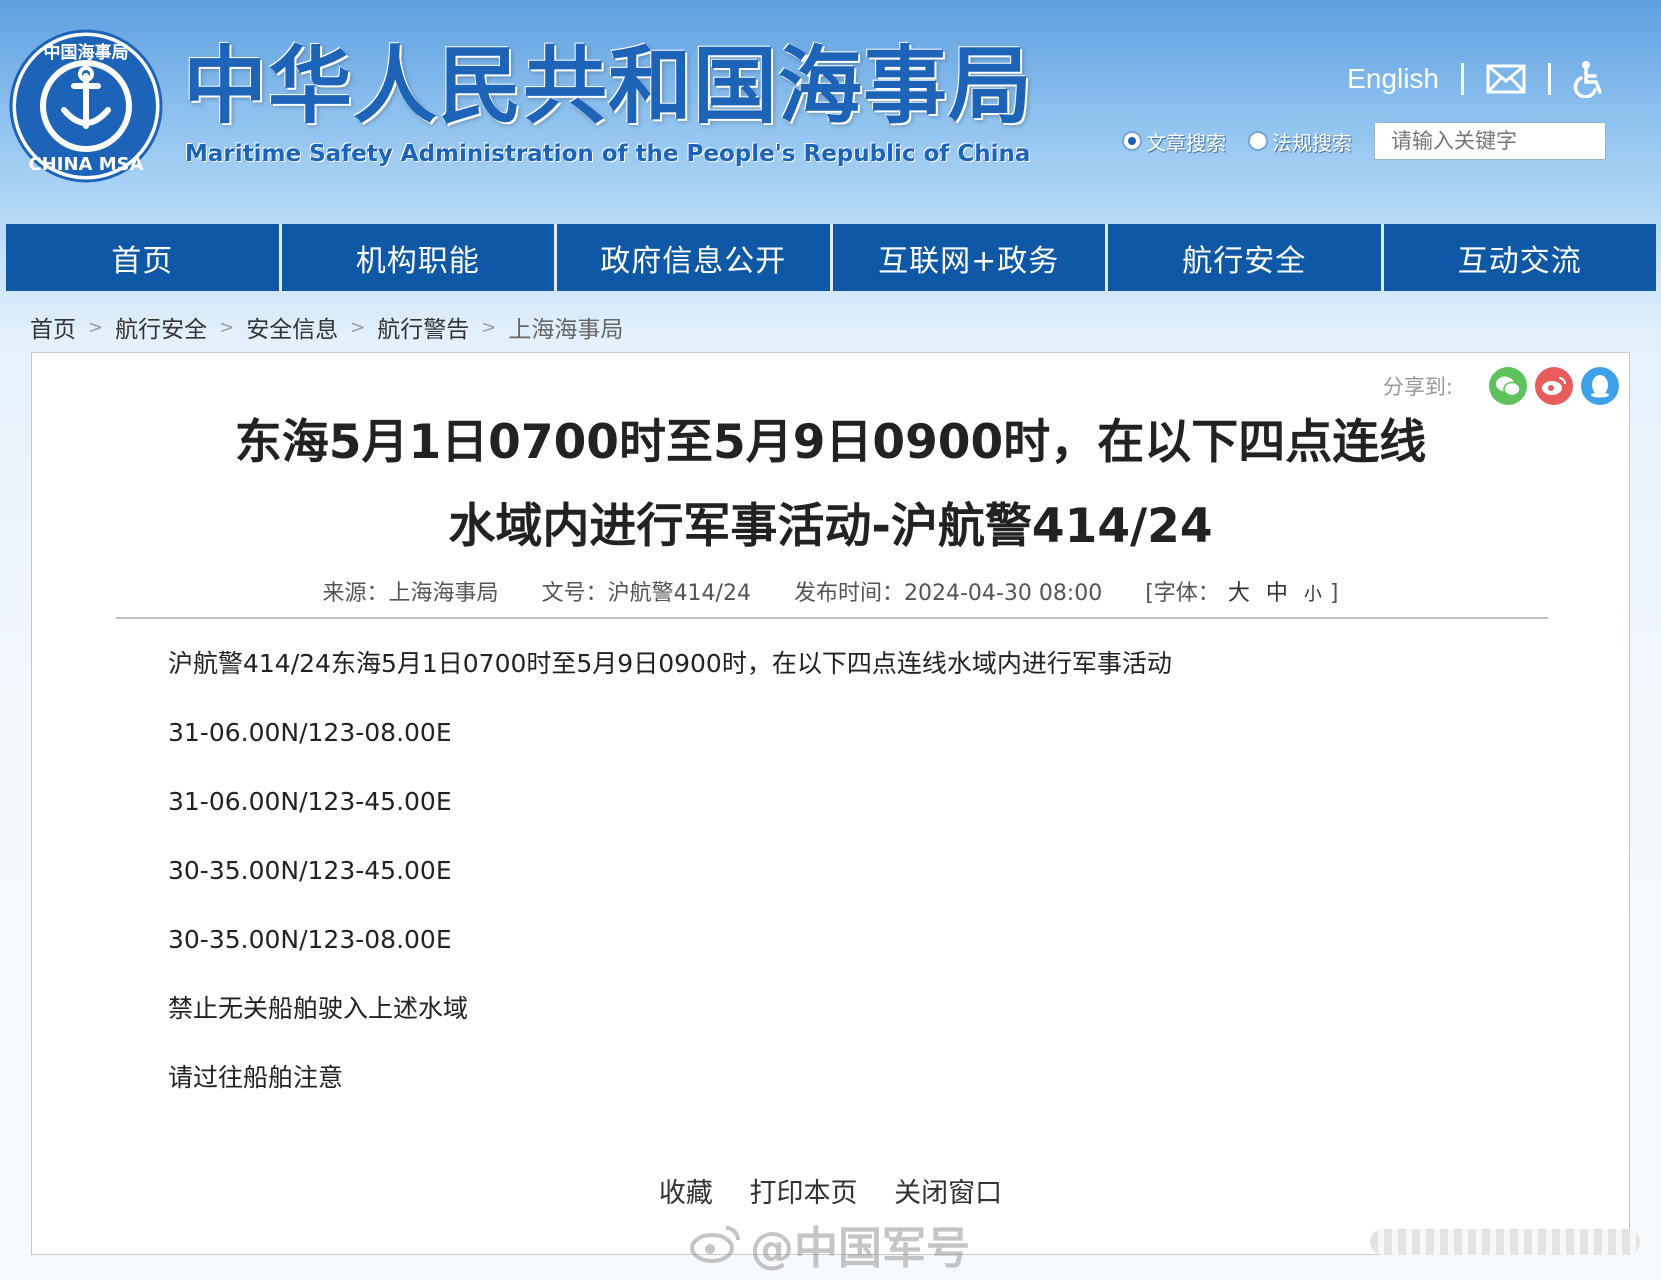 This screenshot has width=1661, height=1280. Describe the element at coordinates (830, 526) in the screenshot. I see `article-title-line2: 水域内进行军事活动-沪航警414/24` at that location.